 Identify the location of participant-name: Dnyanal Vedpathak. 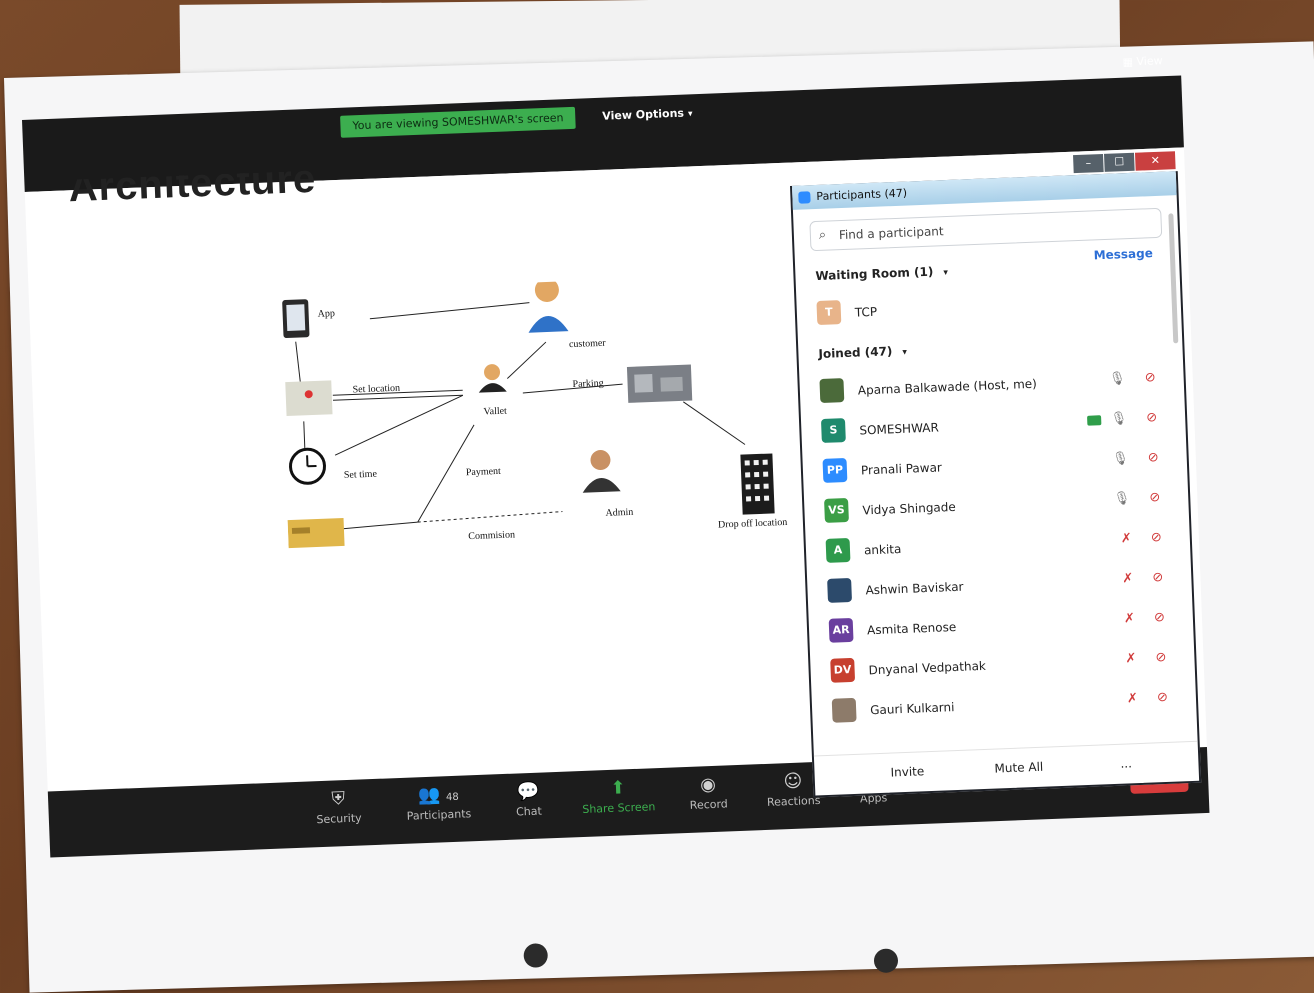
(927, 668).